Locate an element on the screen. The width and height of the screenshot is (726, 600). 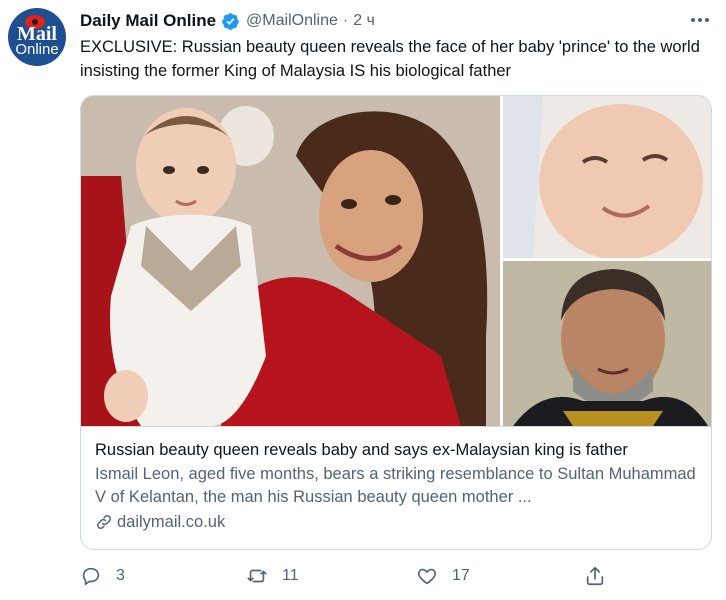
author-handle: @MailOnline is located at coordinates (292, 21).